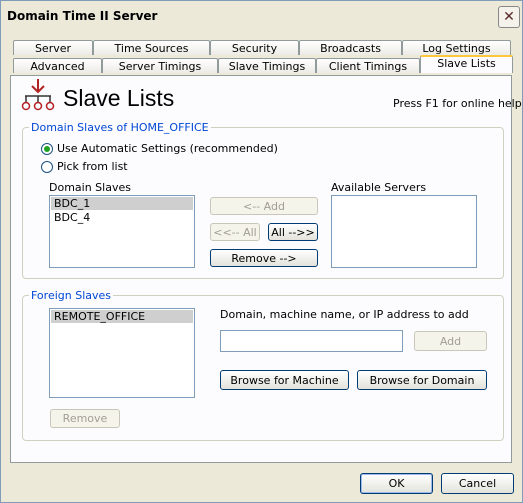 The width and height of the screenshot is (523, 503). What do you see at coordinates (90, 187) in the screenshot?
I see `domain-slaves-label: Domain Slaves` at bounding box center [90, 187].